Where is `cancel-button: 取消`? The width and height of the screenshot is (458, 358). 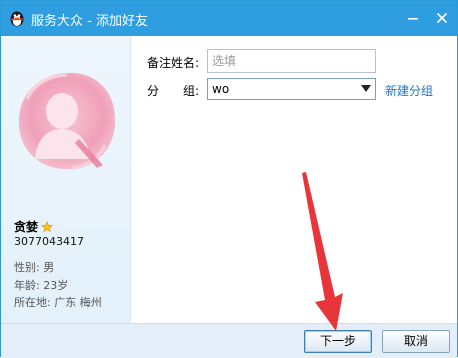 cancel-button: 取消 is located at coordinates (416, 341).